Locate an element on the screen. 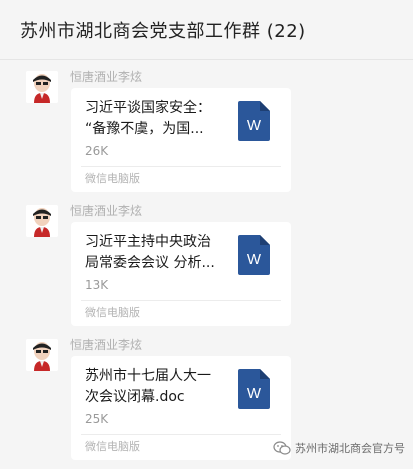 This screenshot has width=413, height=469. wechat-official-account-icon is located at coordinates (282, 448).